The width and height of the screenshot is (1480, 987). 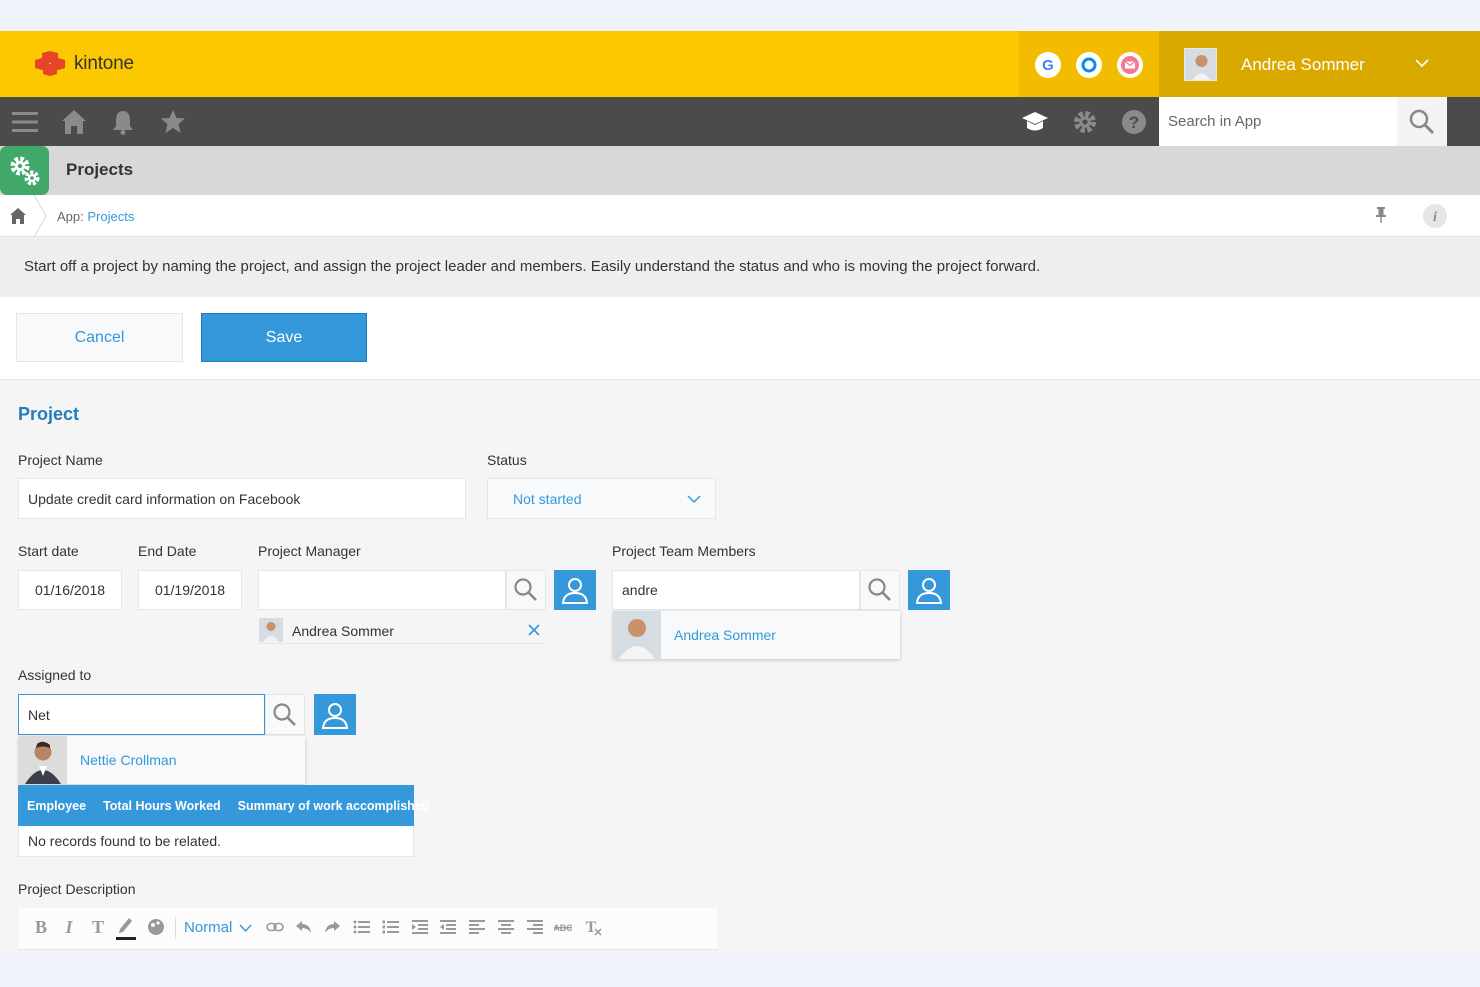 I want to click on background-color-icon, so click(x=156, y=927).